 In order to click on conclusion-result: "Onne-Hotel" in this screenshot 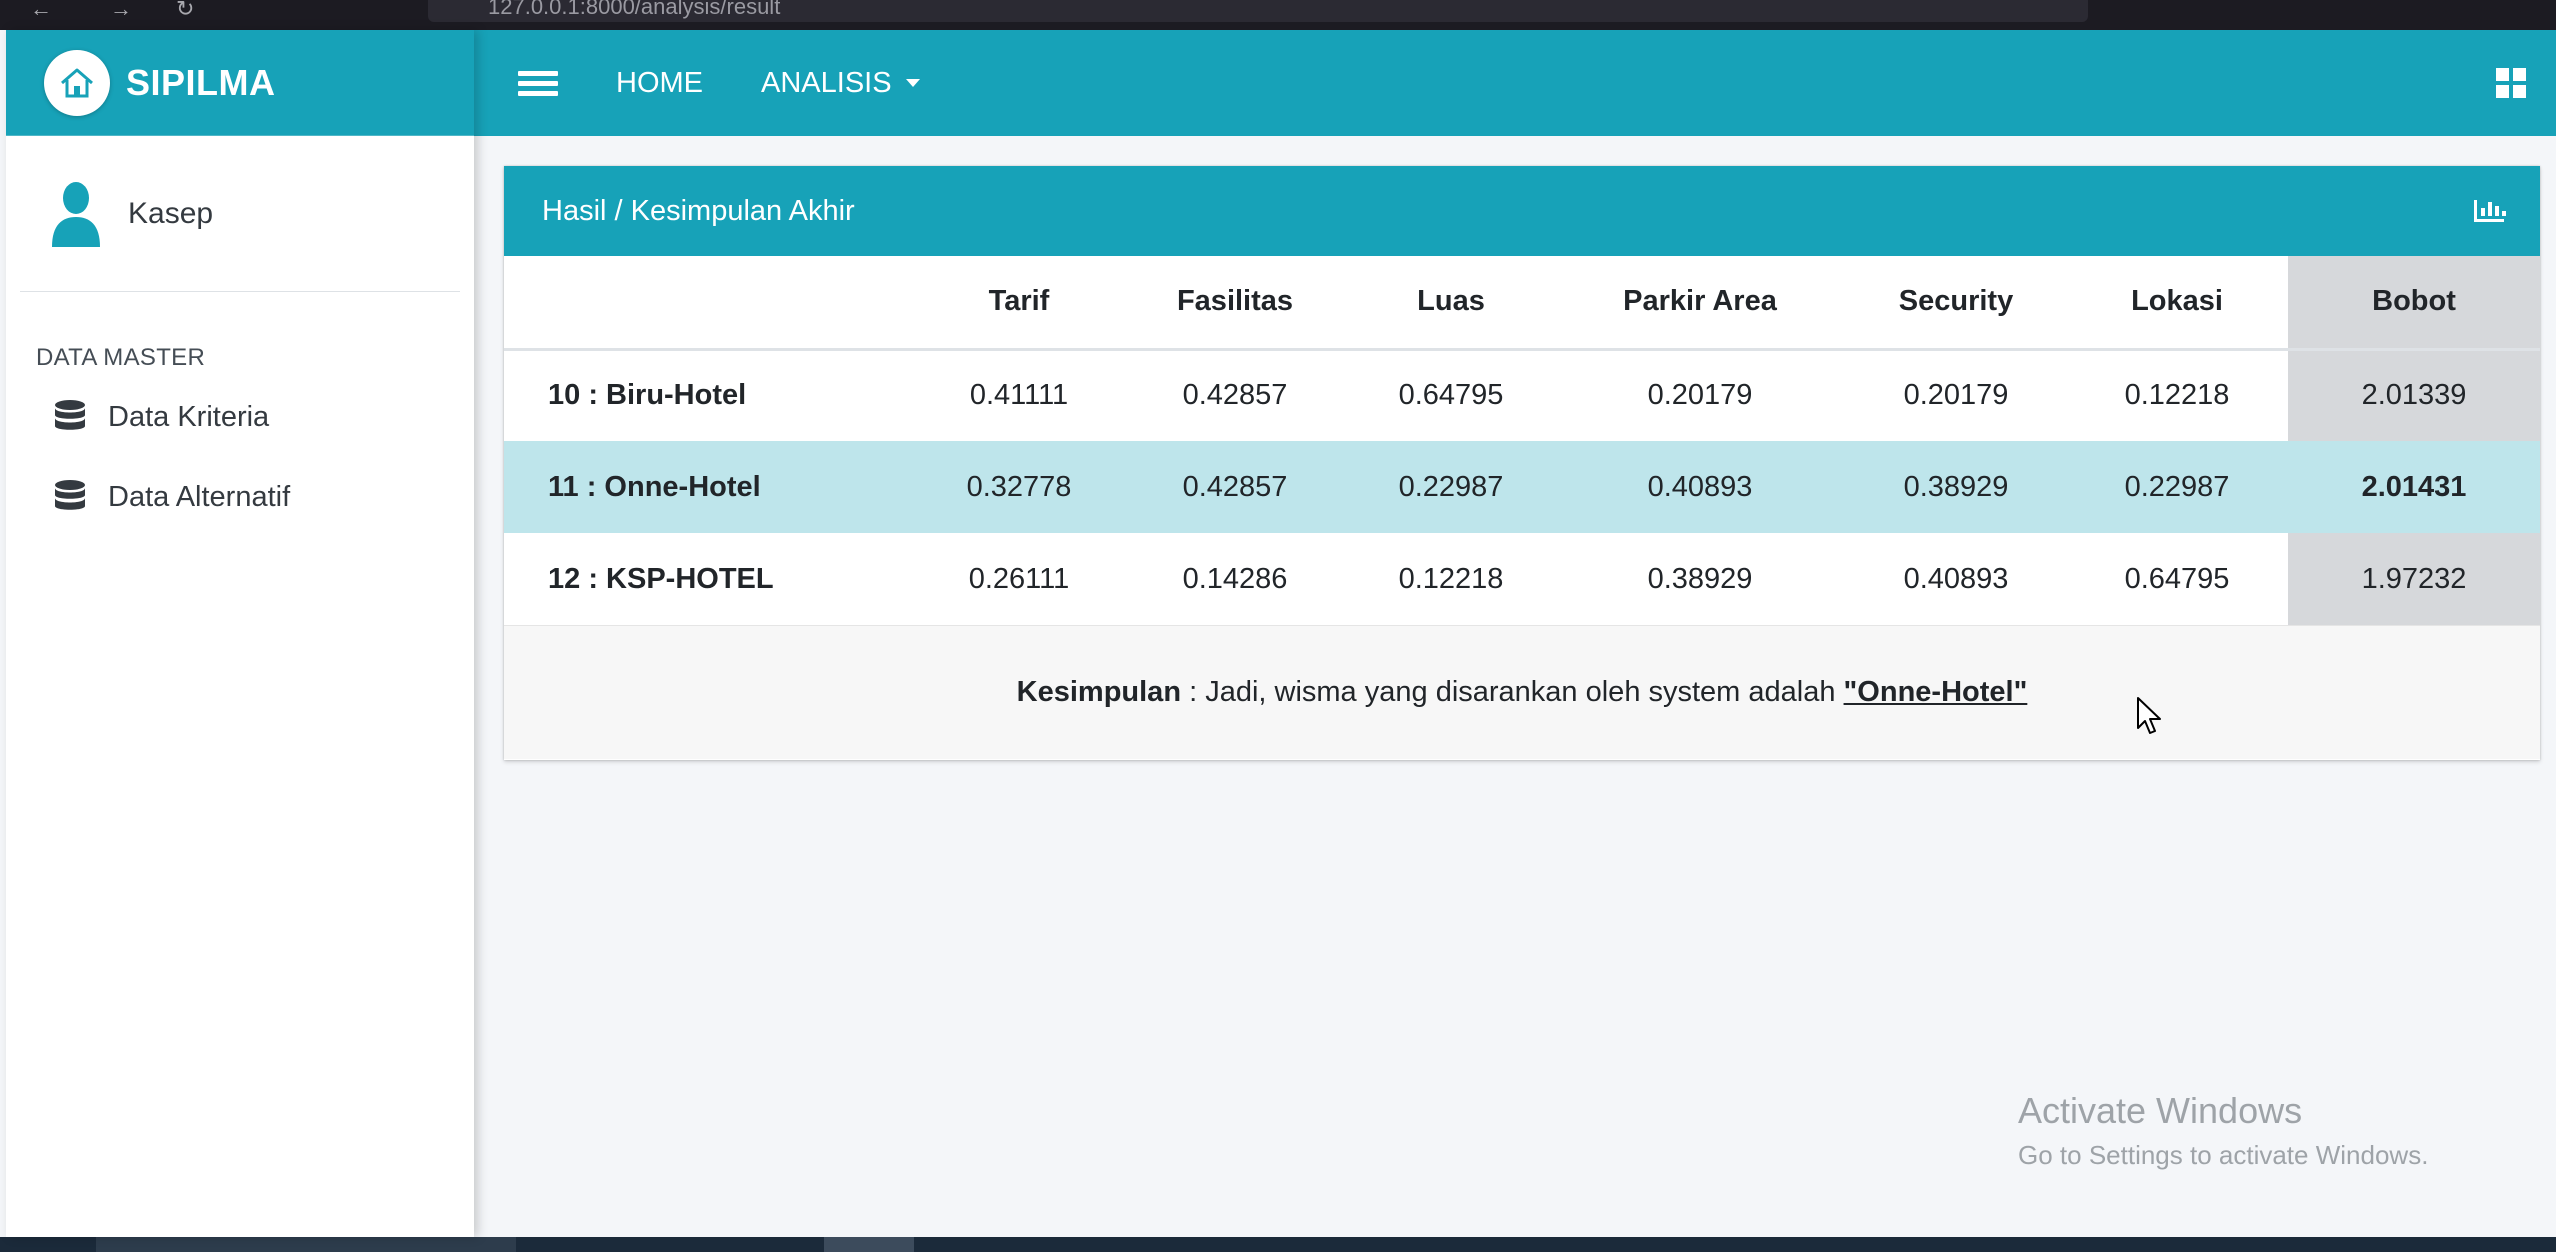, I will do `click(1935, 692)`.